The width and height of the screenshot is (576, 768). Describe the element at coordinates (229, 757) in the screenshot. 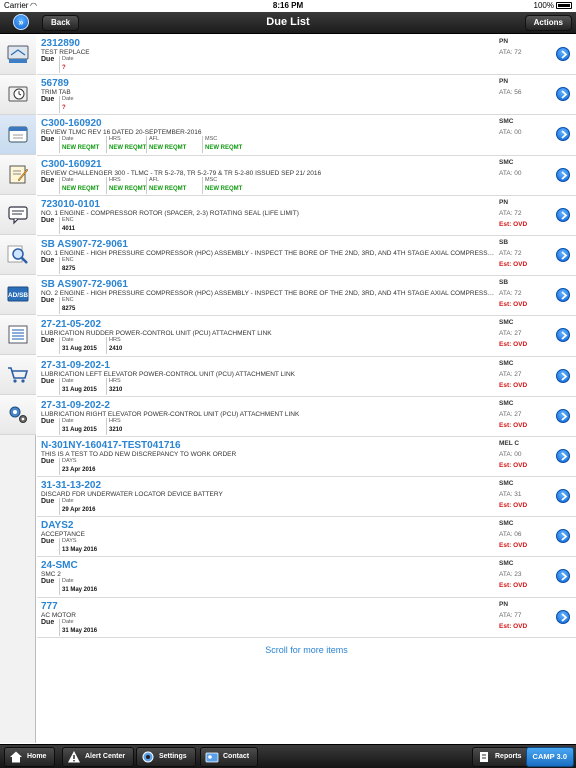

I see `contact-button: Contact` at that location.